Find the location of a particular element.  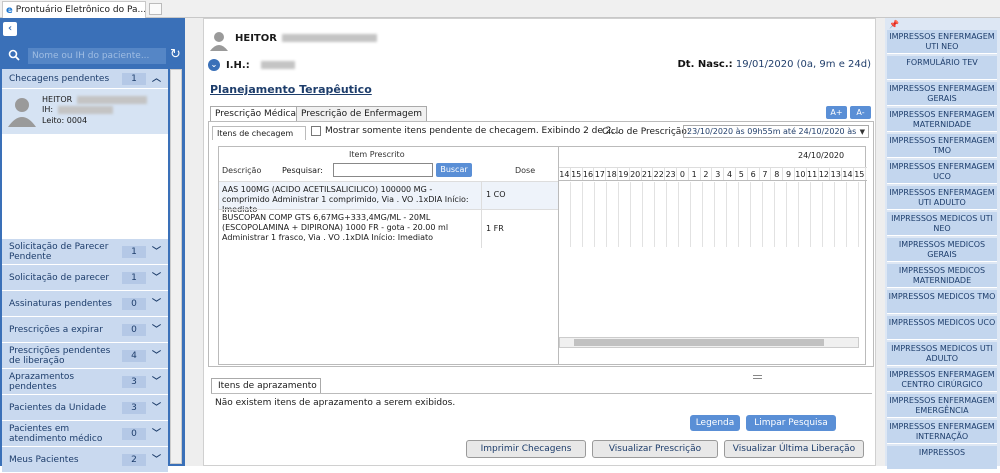

splitter-handle is located at coordinates (757, 377).